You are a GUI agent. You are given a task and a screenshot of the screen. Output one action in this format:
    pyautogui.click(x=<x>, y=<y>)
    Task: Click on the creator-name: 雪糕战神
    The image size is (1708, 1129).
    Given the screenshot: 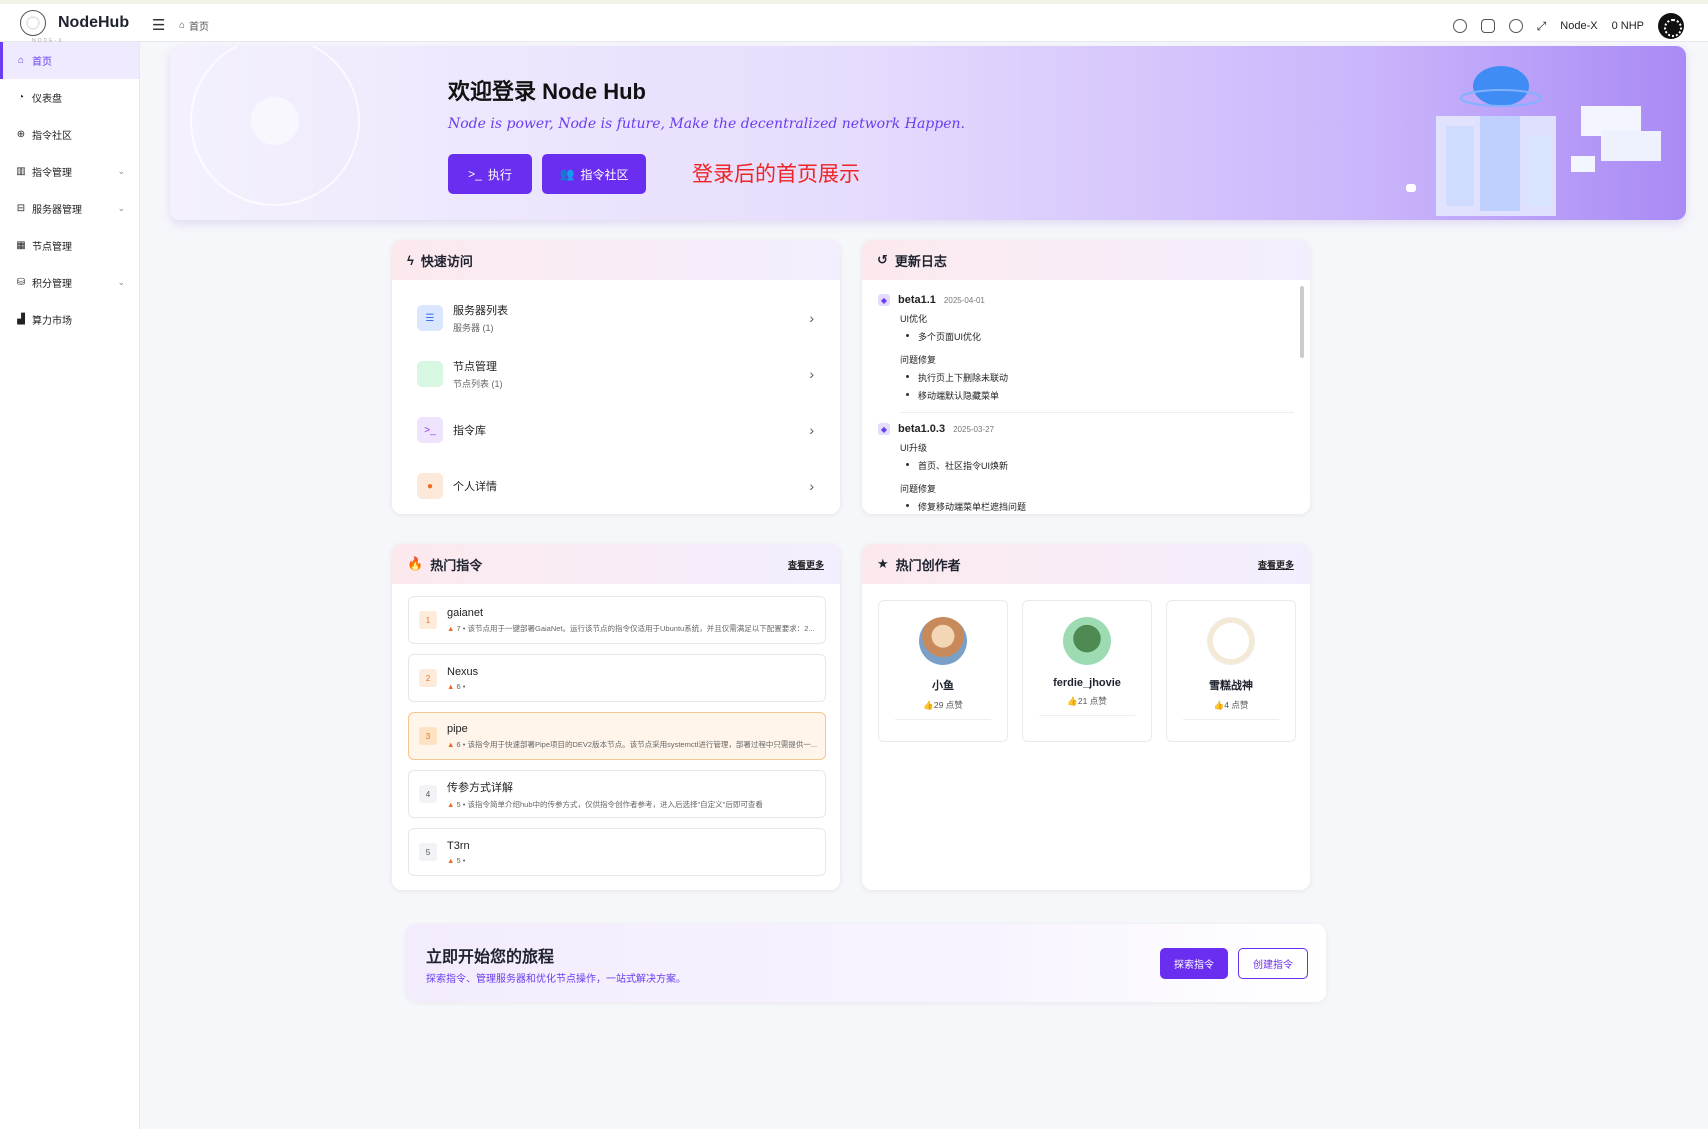 What is the action you would take?
    pyautogui.click(x=1231, y=686)
    